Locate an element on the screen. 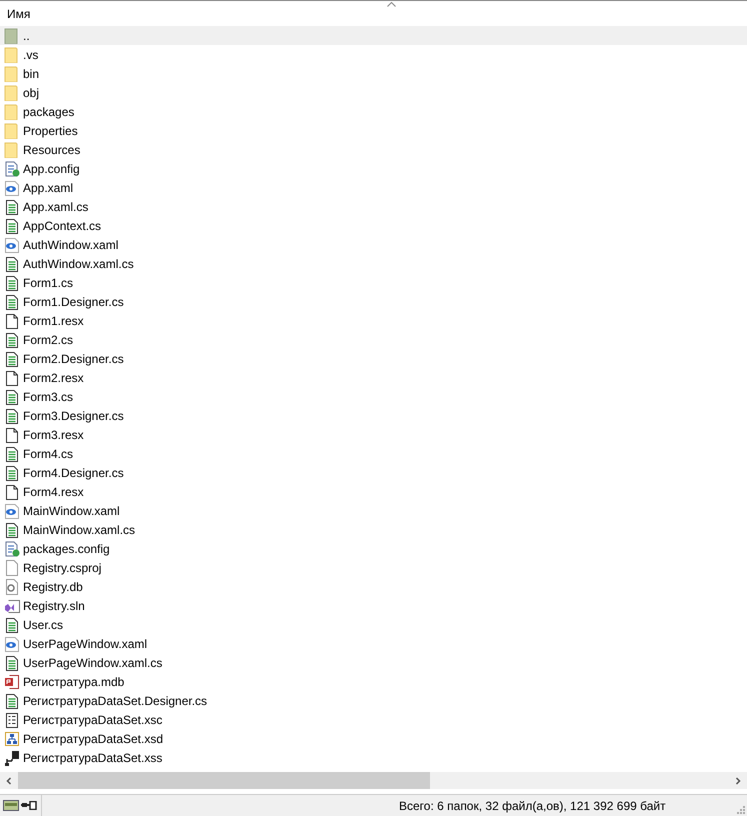 Image resolution: width=747 pixels, height=816 pixels. file-row: packages.config is located at coordinates (373, 548).